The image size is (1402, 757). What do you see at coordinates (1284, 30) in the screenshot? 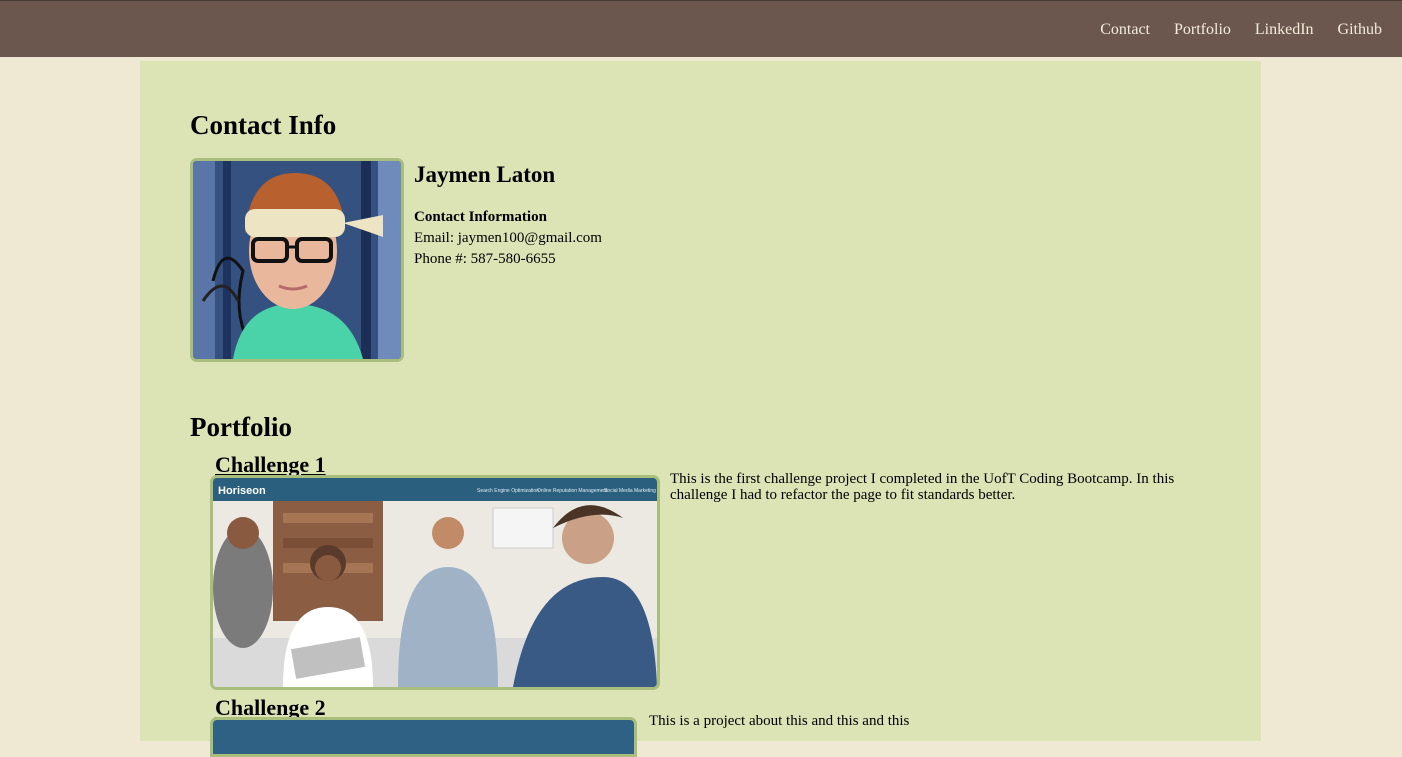
I see `nav-link-linkedin: LinkedIn` at bounding box center [1284, 30].